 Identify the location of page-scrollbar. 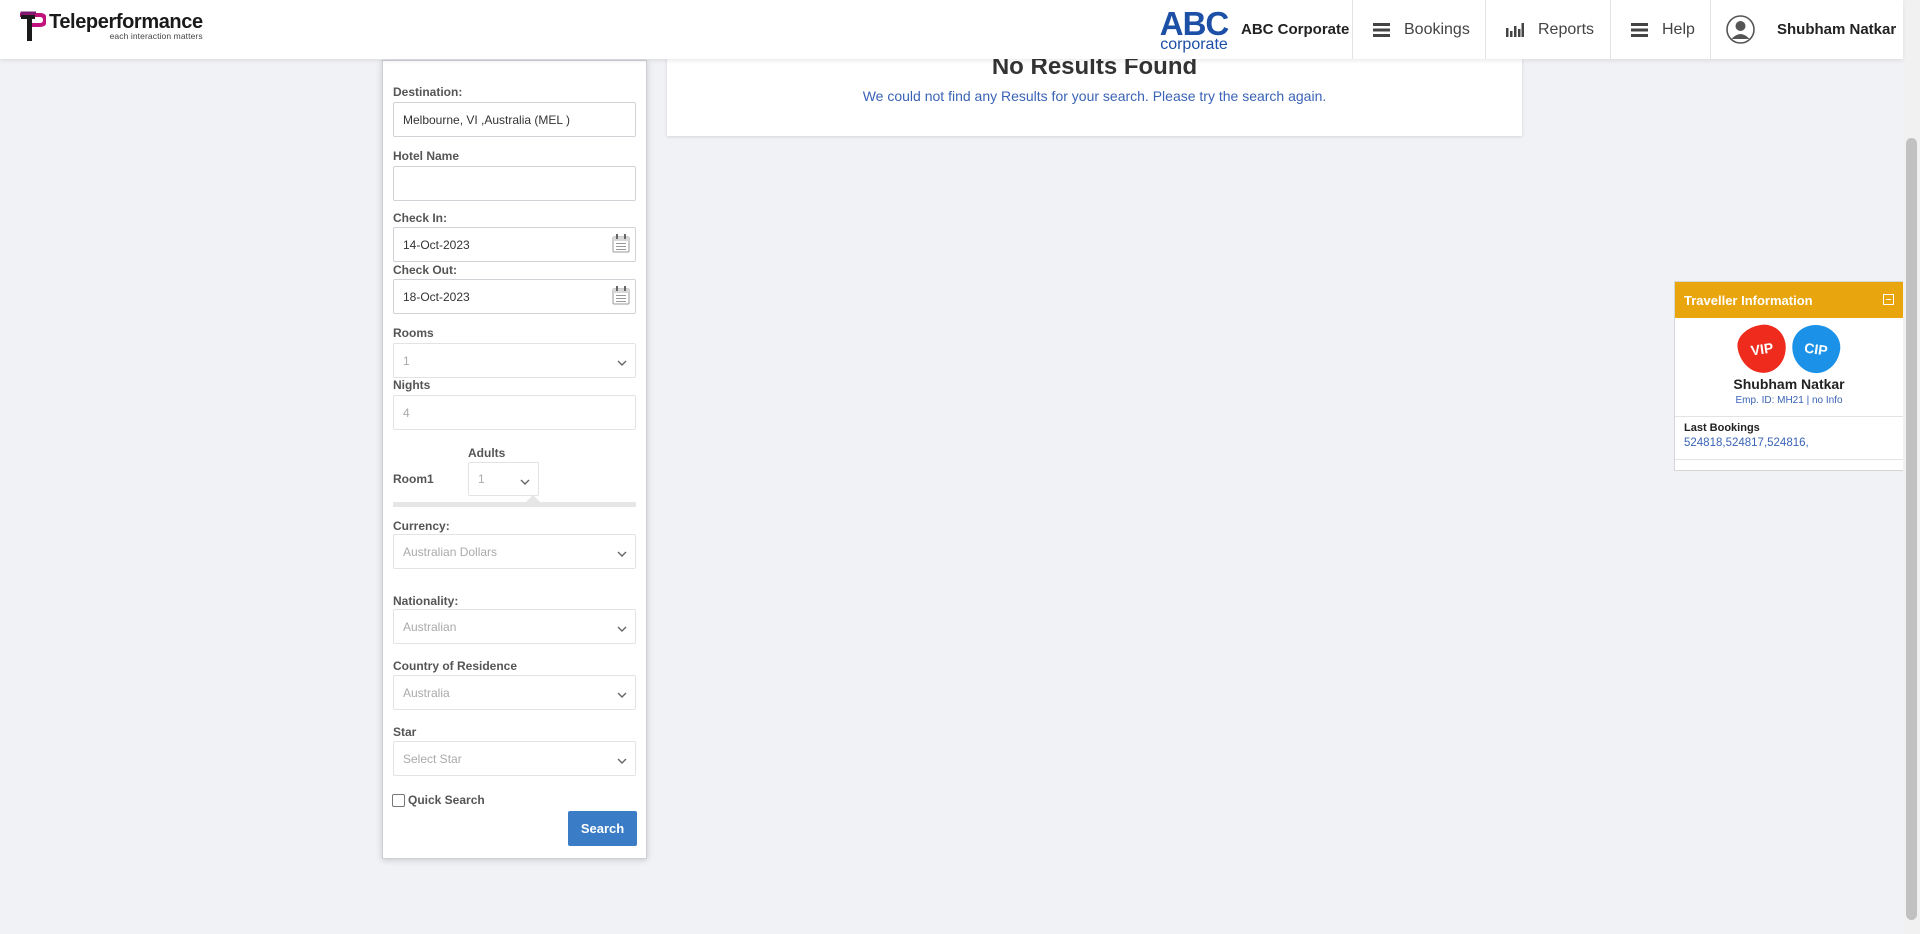
(1911, 467).